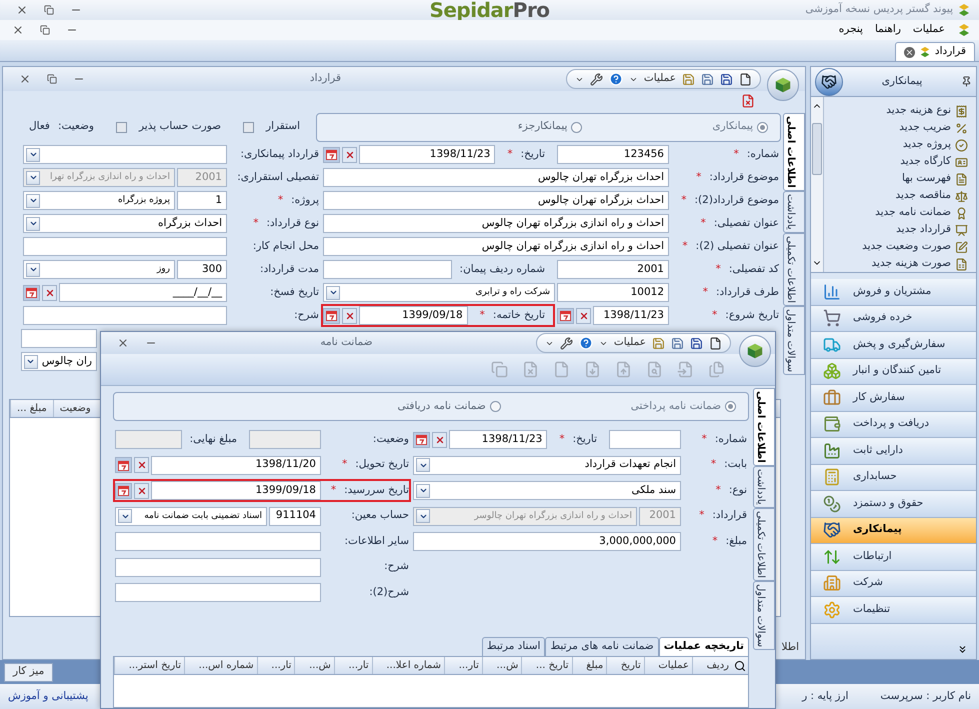 The height and width of the screenshot is (709, 979). What do you see at coordinates (893, 610) in the screenshot?
I see `module-button: تنظیمات` at bounding box center [893, 610].